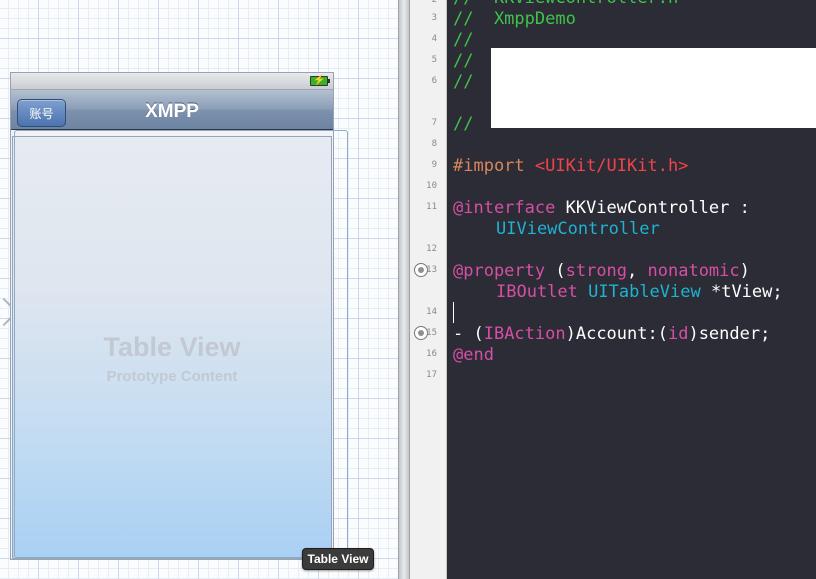  What do you see at coordinates (693, 271) in the screenshot?
I see `keyword-token: nonatomic` at bounding box center [693, 271].